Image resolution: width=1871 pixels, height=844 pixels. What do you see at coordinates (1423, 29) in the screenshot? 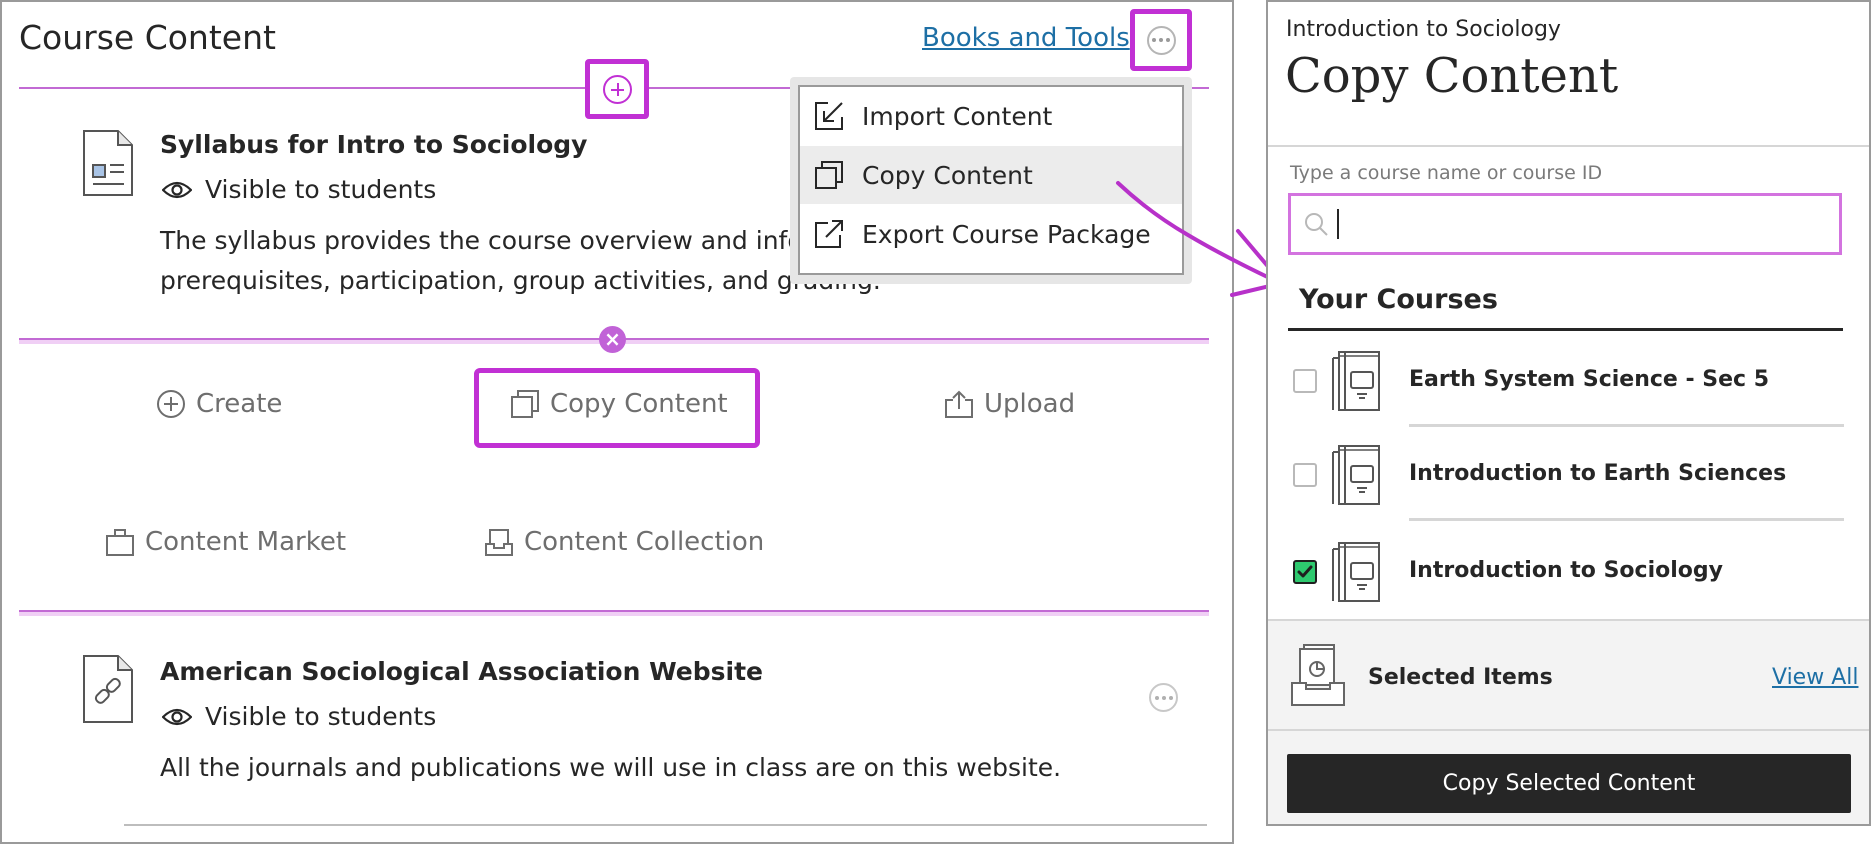
I see `breadcrumb: Introduction to Sociology` at bounding box center [1423, 29].